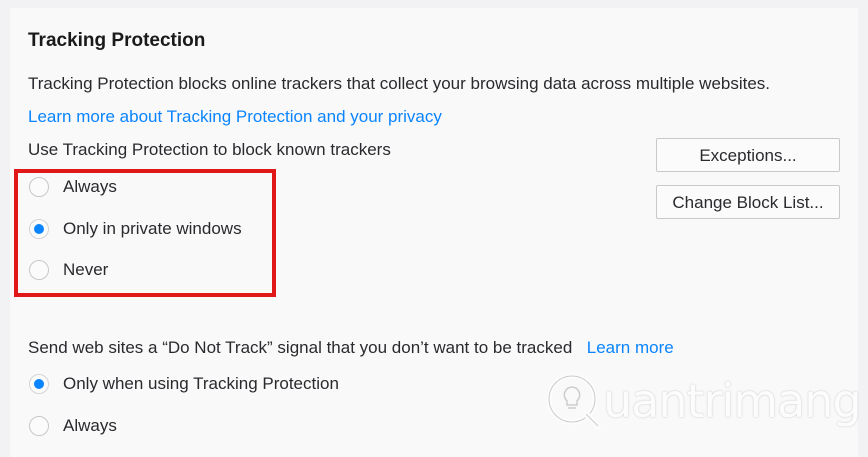 This screenshot has width=868, height=457. What do you see at coordinates (573, 401) in the screenshot?
I see `q-lightbulb-logo-icon` at bounding box center [573, 401].